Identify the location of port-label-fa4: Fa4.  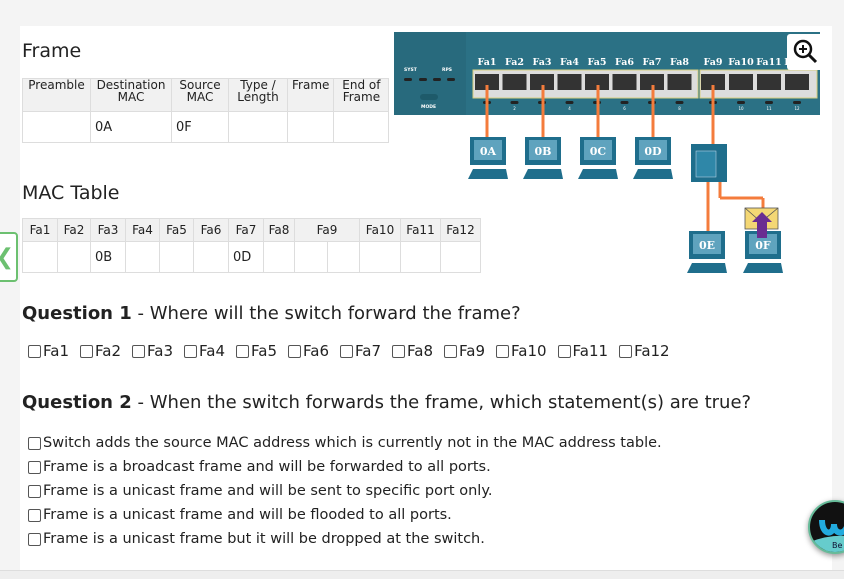
(569, 62).